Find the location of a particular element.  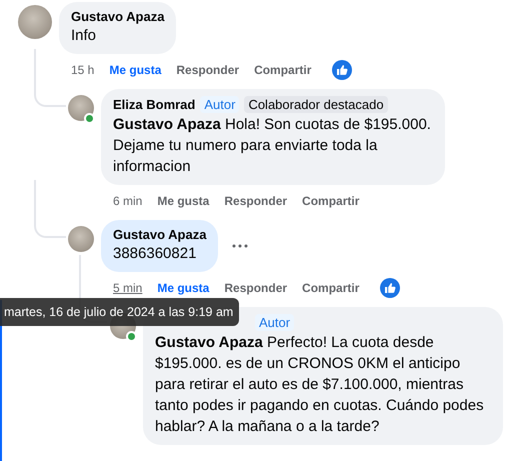

comment-text: 3886360821 is located at coordinates (155, 254).